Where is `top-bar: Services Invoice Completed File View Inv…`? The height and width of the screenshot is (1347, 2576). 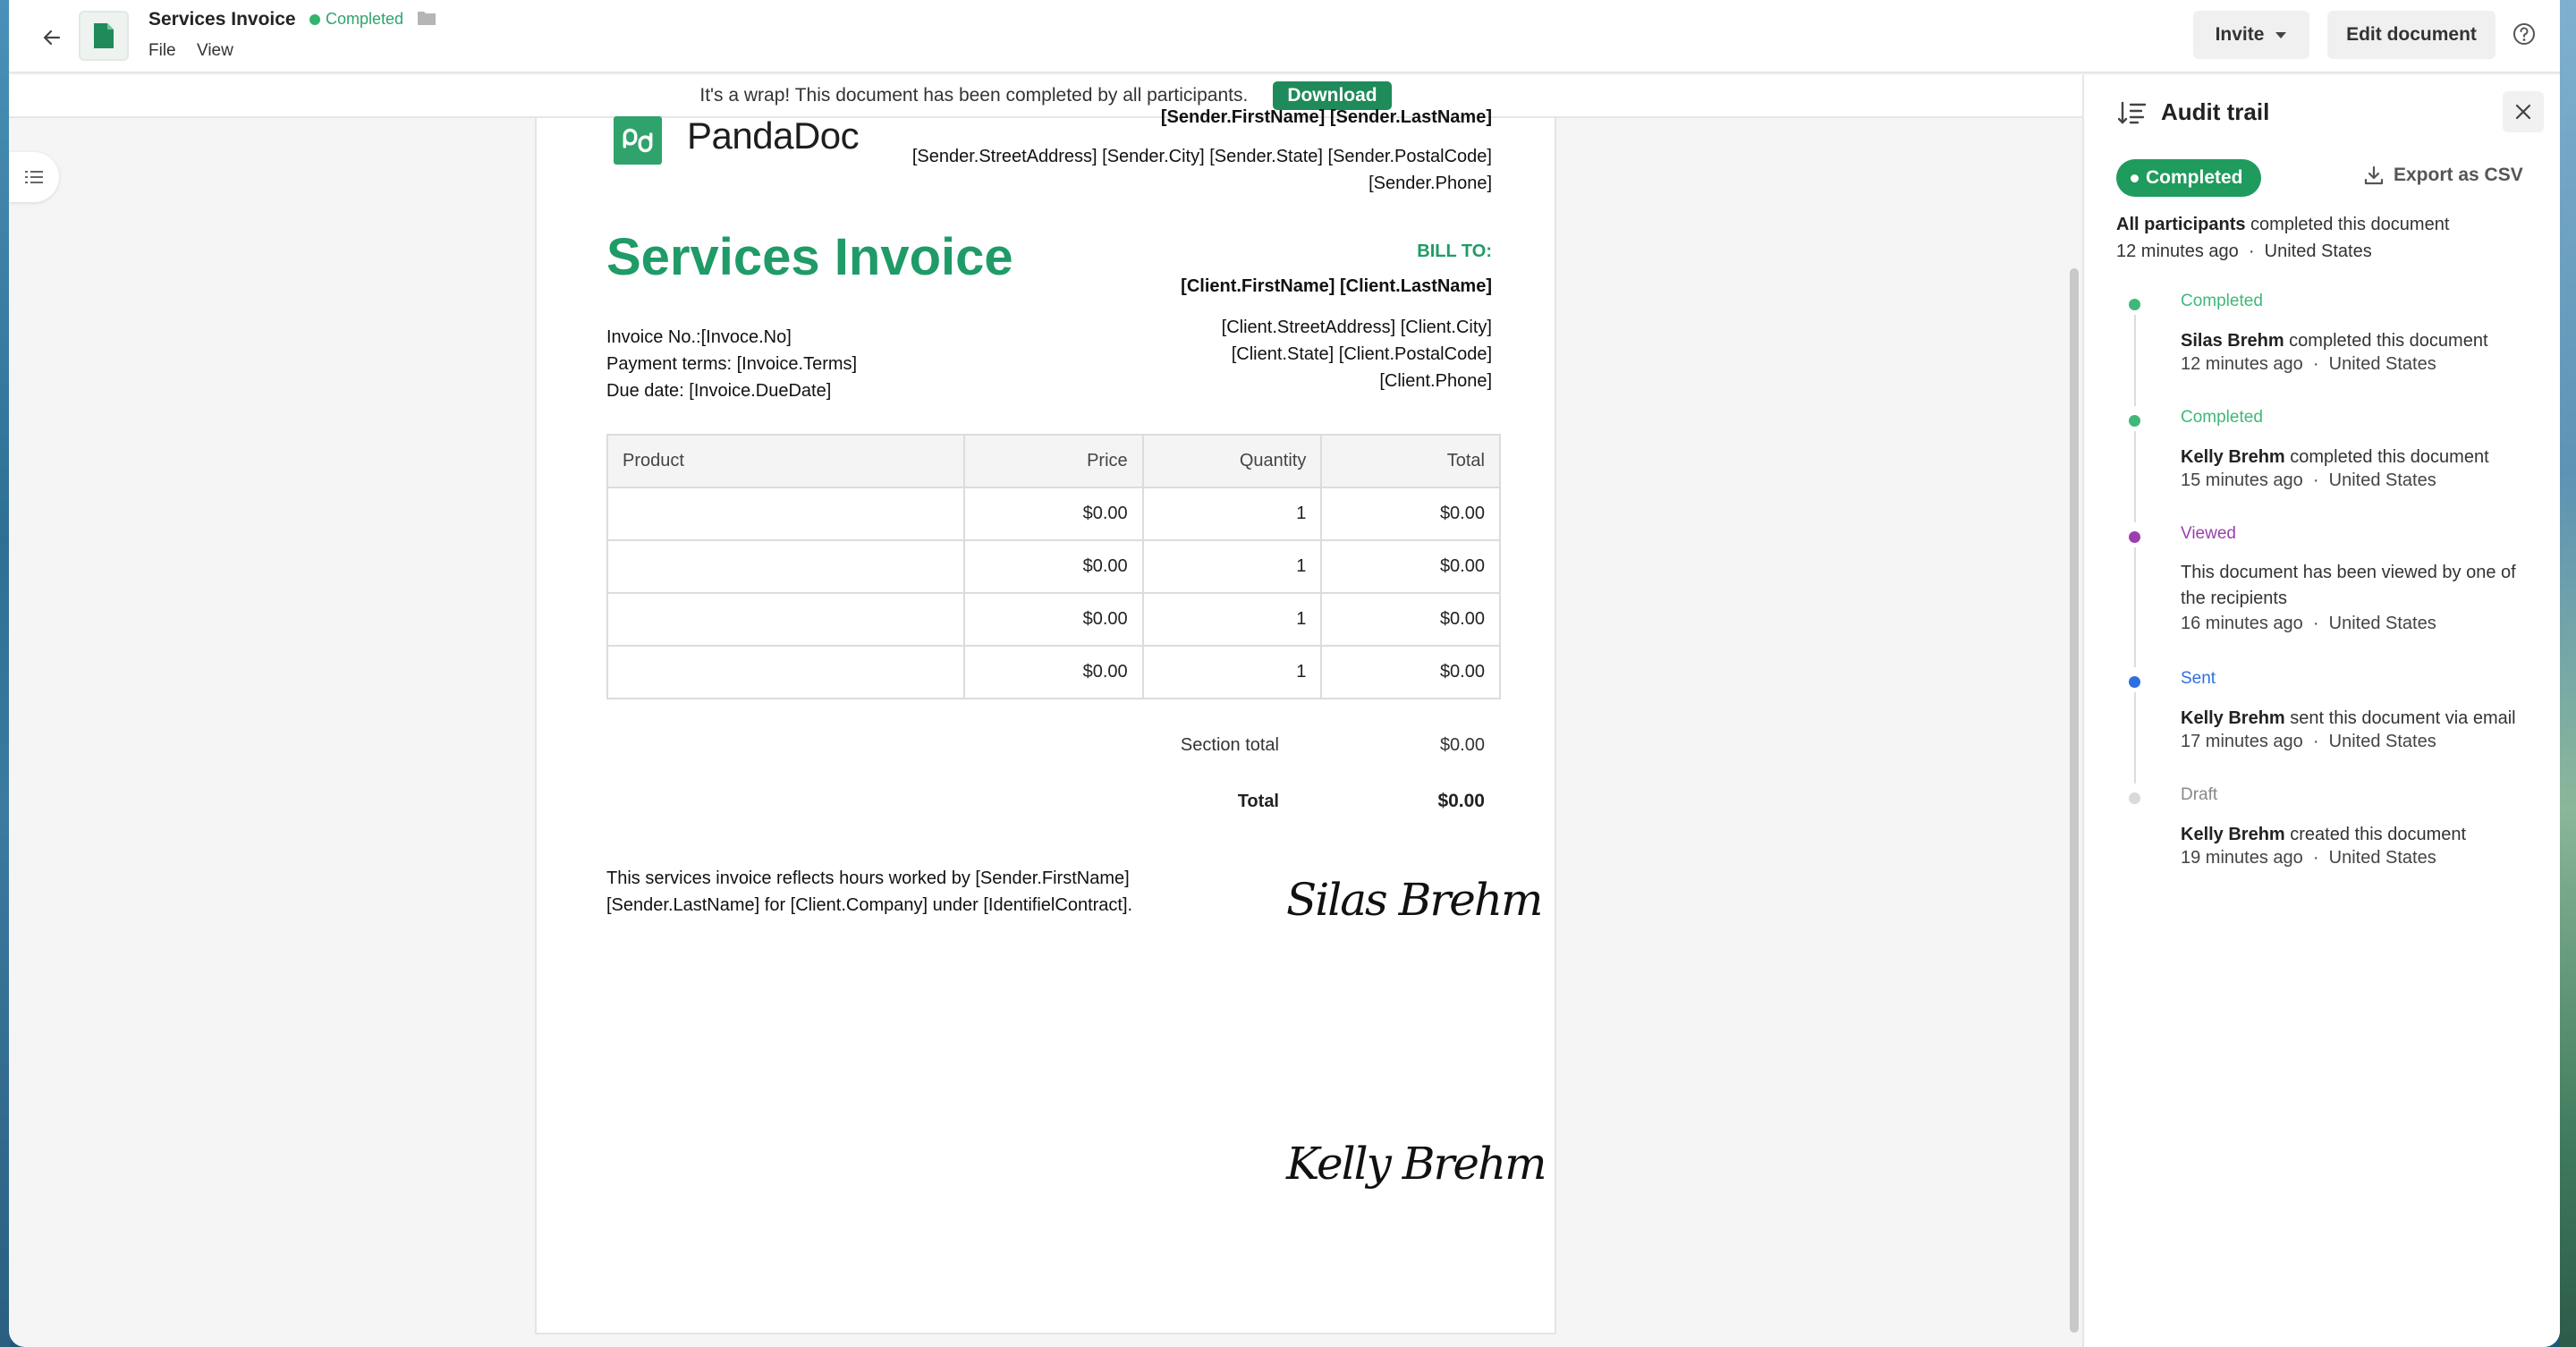
top-bar: Services Invoice Completed File View Inv… is located at coordinates (1284, 36).